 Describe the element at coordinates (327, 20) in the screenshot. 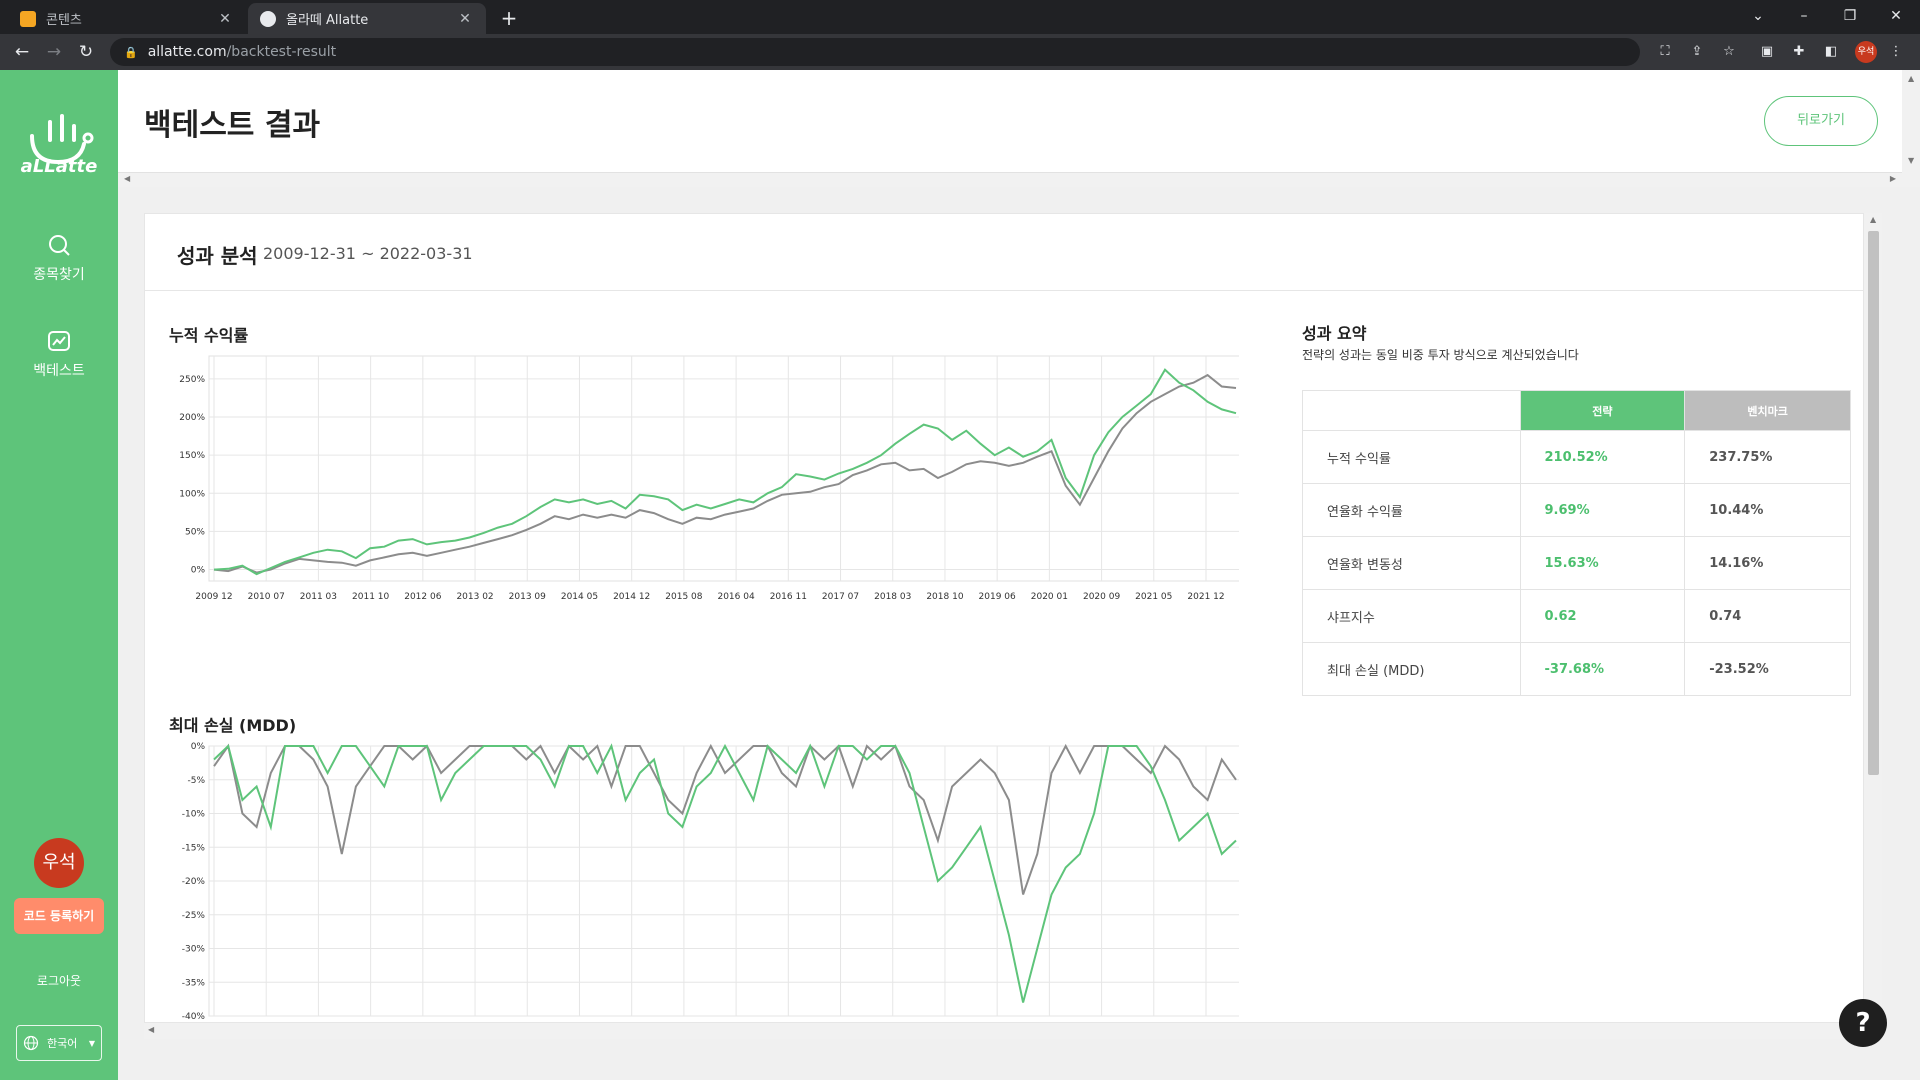

I see `tab-title: 올라떼 Allatte` at that location.